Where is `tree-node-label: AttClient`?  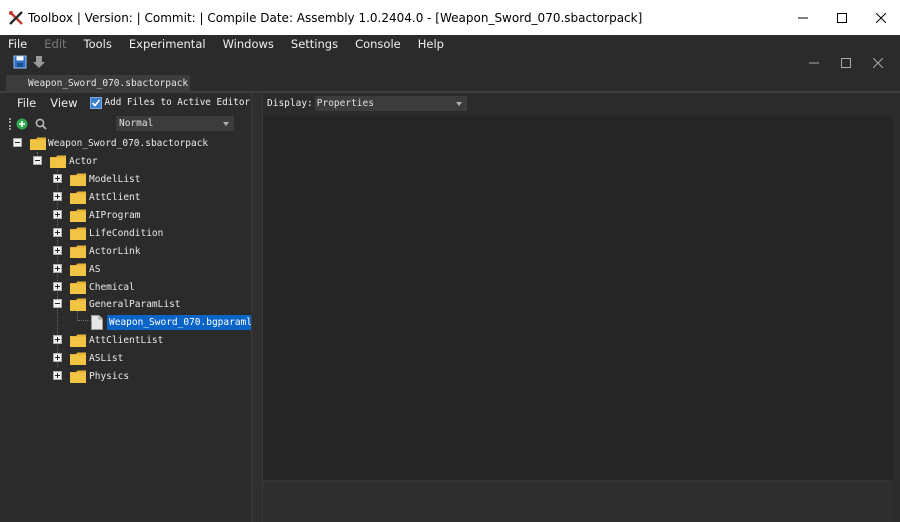
tree-node-label: AttClient is located at coordinates (115, 197).